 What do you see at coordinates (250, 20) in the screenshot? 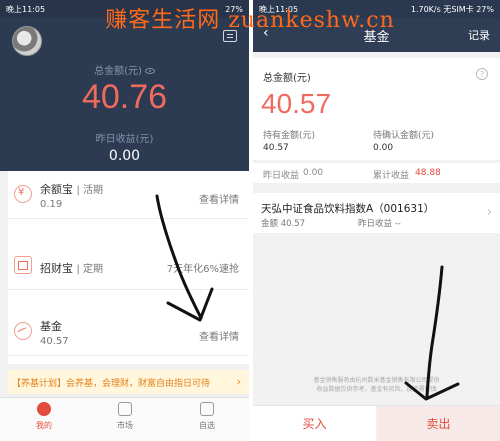
I see `watermark: 赚客生活网 zuankeshw.cn` at bounding box center [250, 20].